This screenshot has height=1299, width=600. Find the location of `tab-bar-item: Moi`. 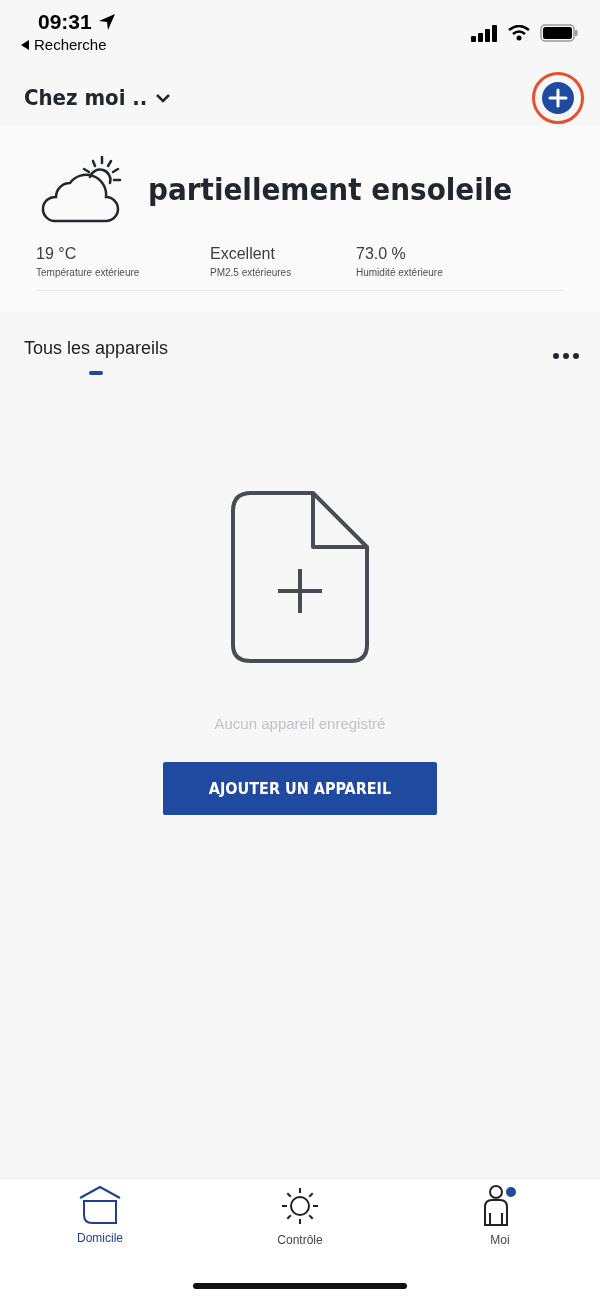

tab-bar-item: Moi is located at coordinates (500, 1221).